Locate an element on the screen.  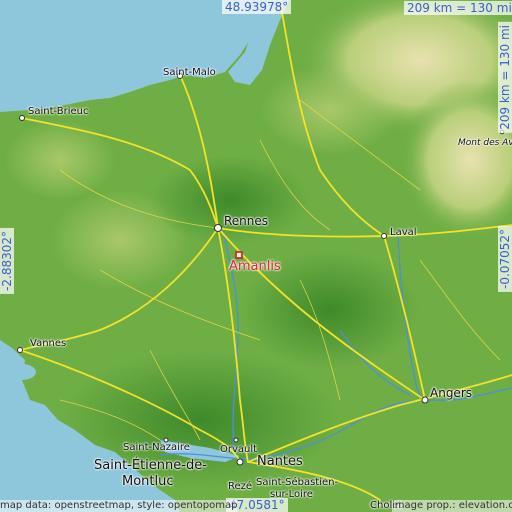
scale-bar-vertical: 209 km = 130 mi is located at coordinates (505, 77).